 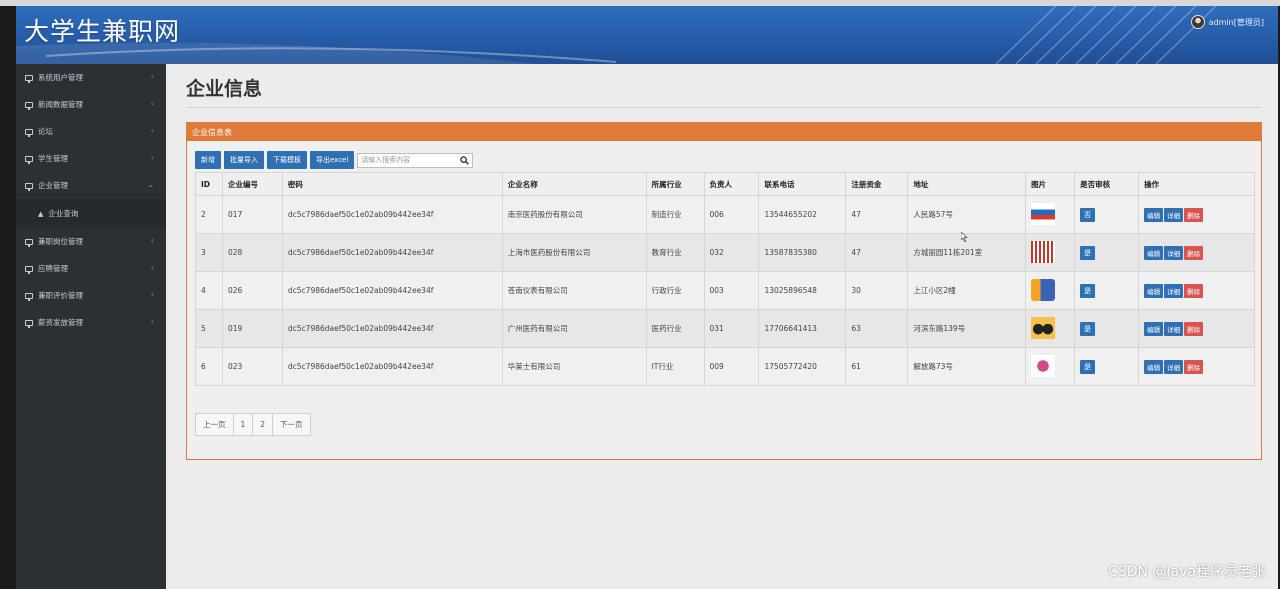 I want to click on add-button: 新增, so click(x=208, y=160).